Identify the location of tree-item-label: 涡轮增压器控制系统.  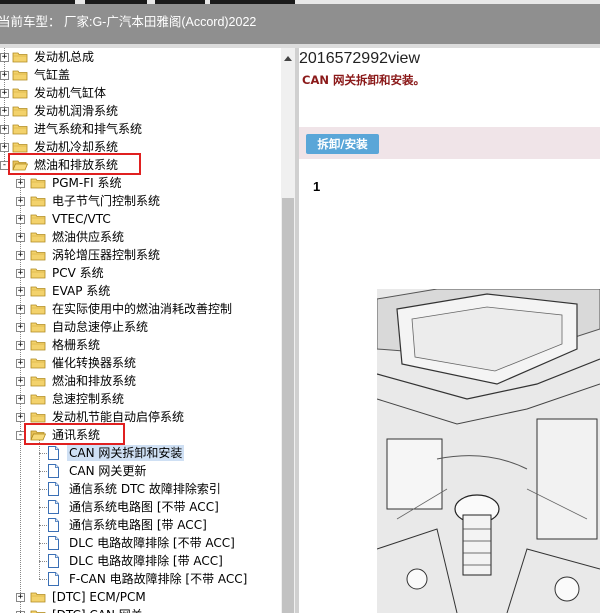
(106, 255).